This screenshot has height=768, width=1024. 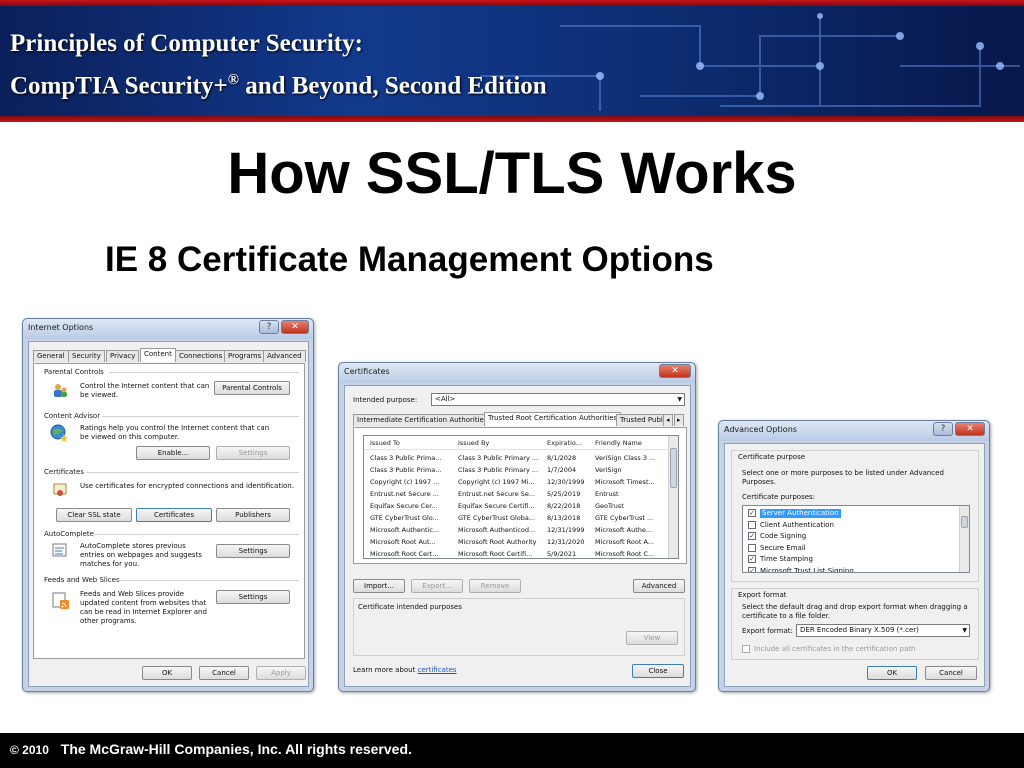 I want to click on autocomplete-label: AutoComplete, so click(x=69, y=534).